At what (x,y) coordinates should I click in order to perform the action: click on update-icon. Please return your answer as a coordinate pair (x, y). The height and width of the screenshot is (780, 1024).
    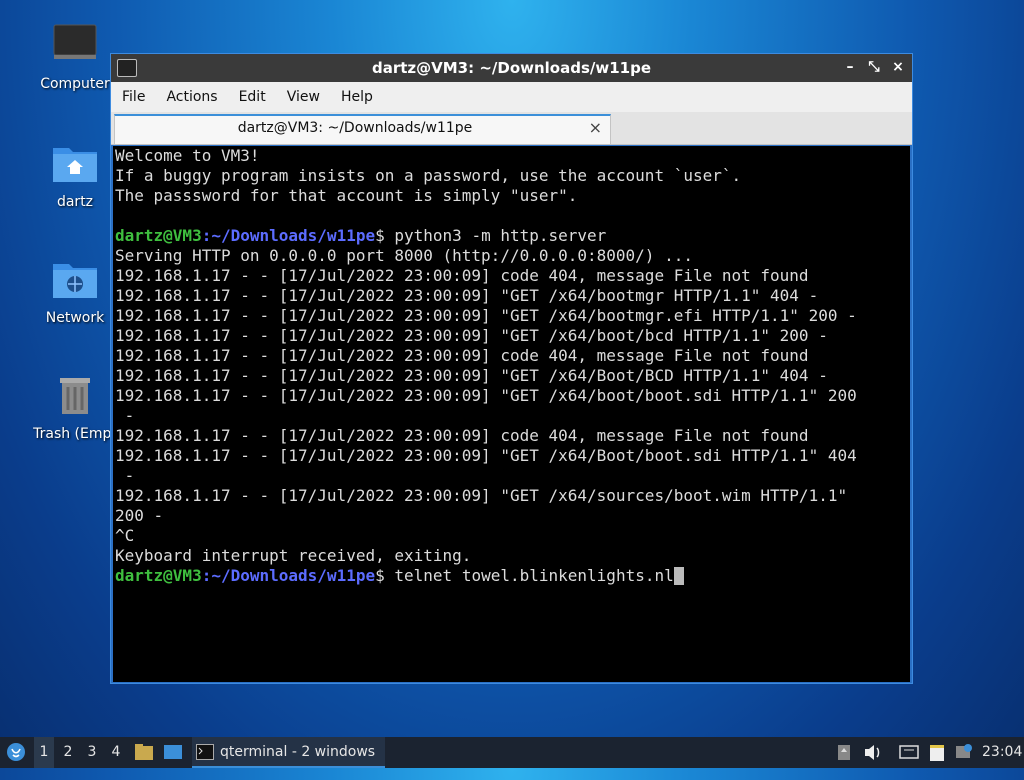
    Looking at the image, I should click on (964, 751).